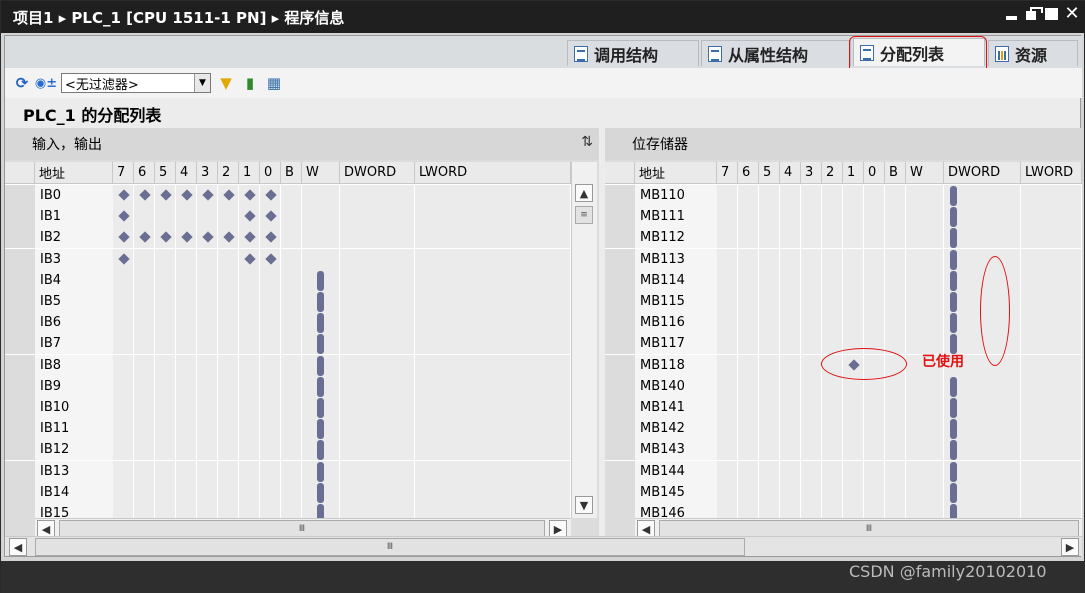 This screenshot has width=1085, height=593. I want to click on table-row: MB141, so click(843, 407).